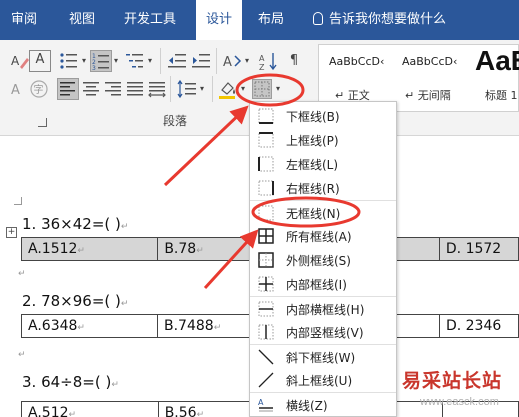  What do you see at coordinates (323, 140) in the screenshot?
I see `menu-item-top-border: 上框线(P)` at bounding box center [323, 140].